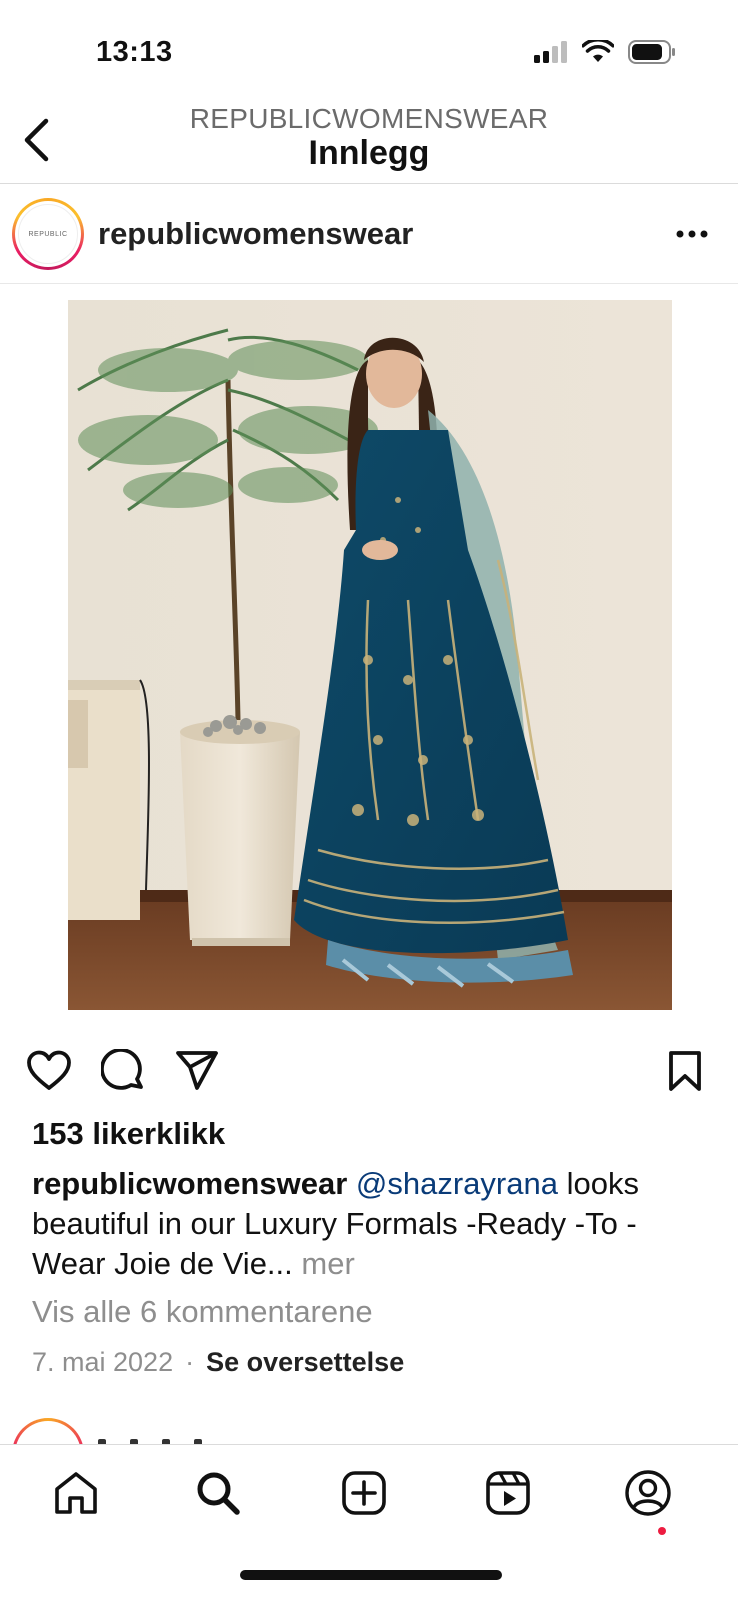  Describe the element at coordinates (598, 53) in the screenshot. I see `wifi-icon` at that location.